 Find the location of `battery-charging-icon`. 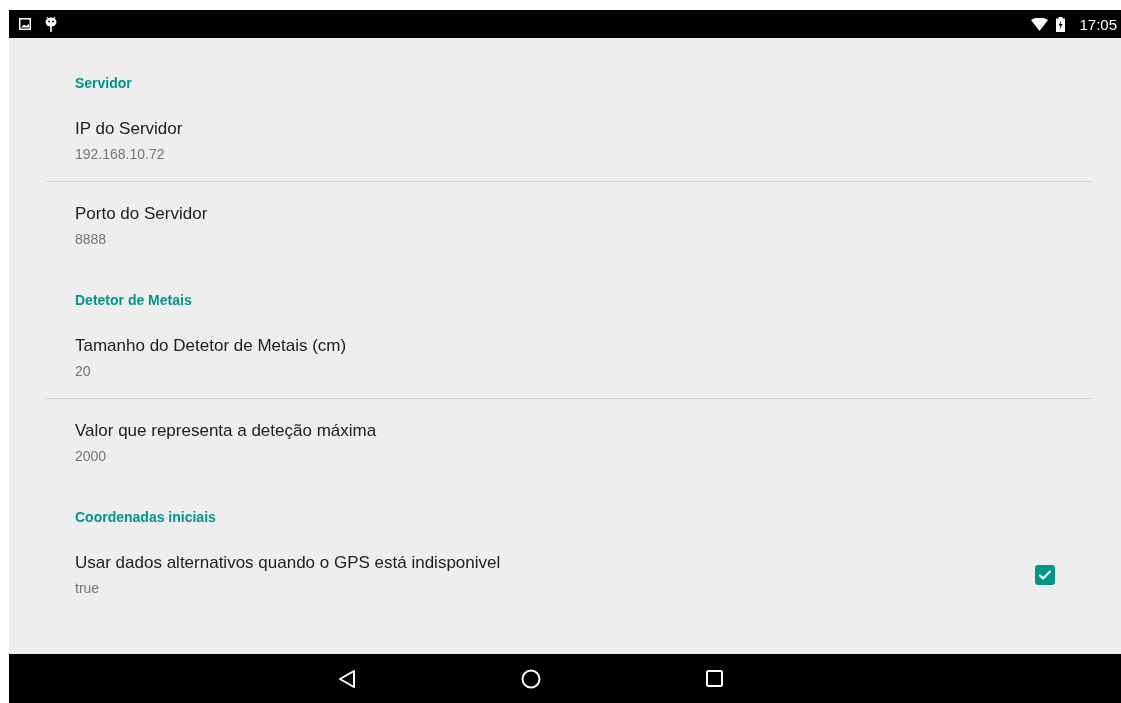

battery-charging-icon is located at coordinates (1061, 24).